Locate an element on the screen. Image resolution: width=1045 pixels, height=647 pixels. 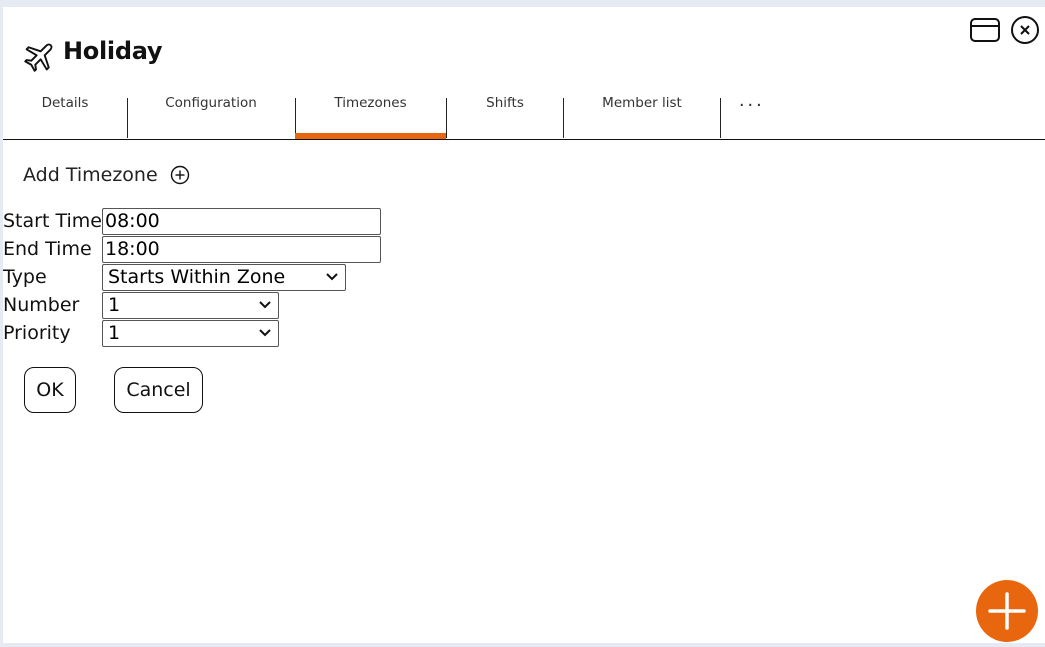
start-time-input is located at coordinates (241, 221).